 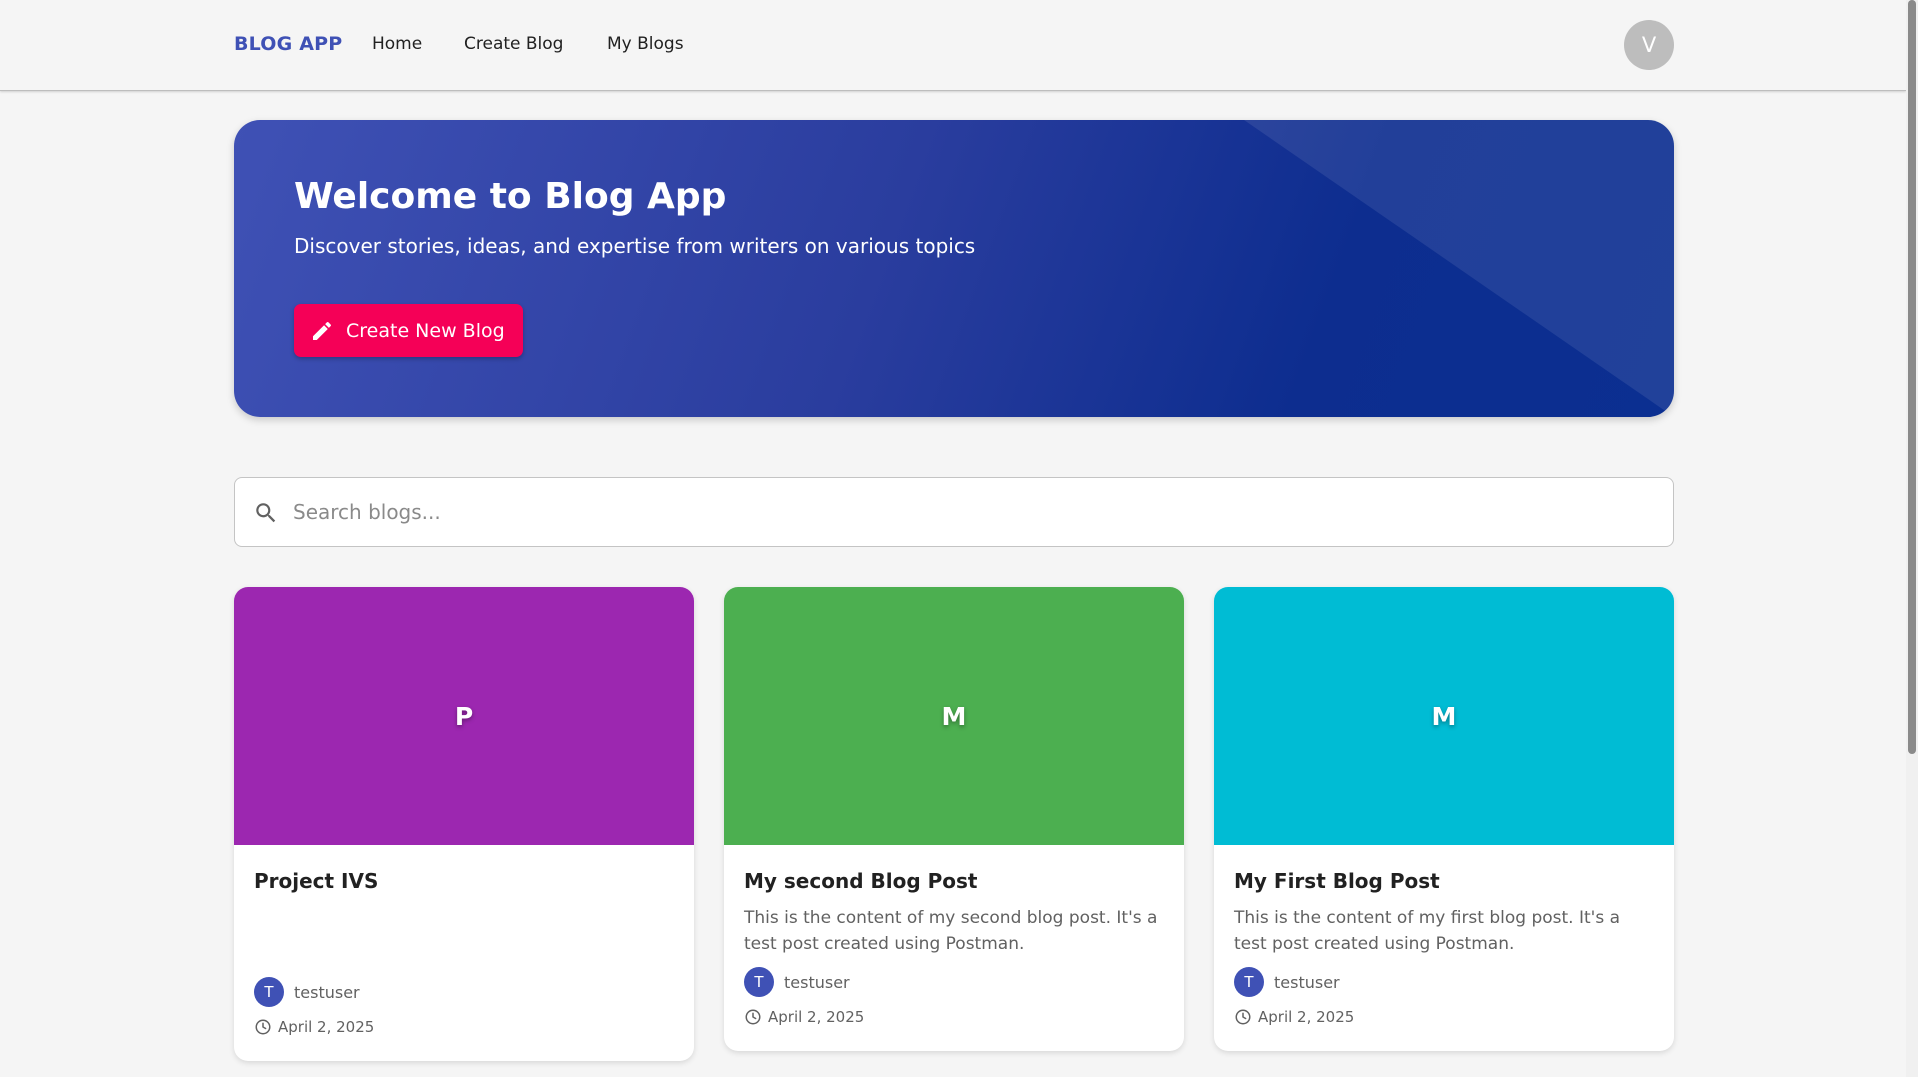 I want to click on card-title: My second Blog Post, so click(x=860, y=881).